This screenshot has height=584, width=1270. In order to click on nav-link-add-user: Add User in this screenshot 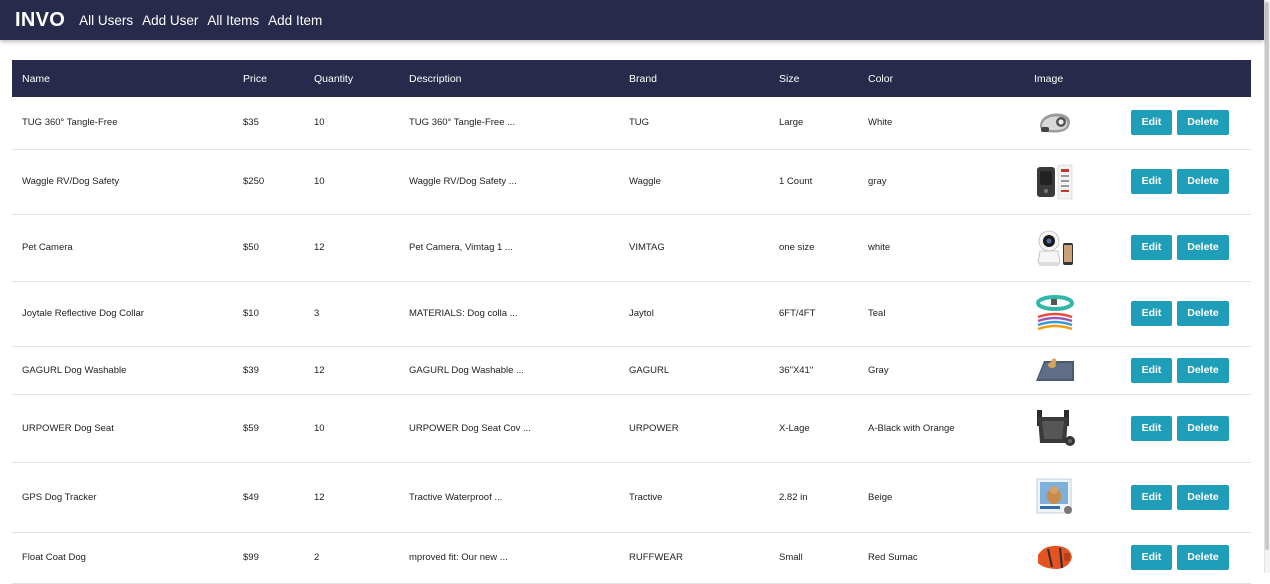, I will do `click(170, 20)`.